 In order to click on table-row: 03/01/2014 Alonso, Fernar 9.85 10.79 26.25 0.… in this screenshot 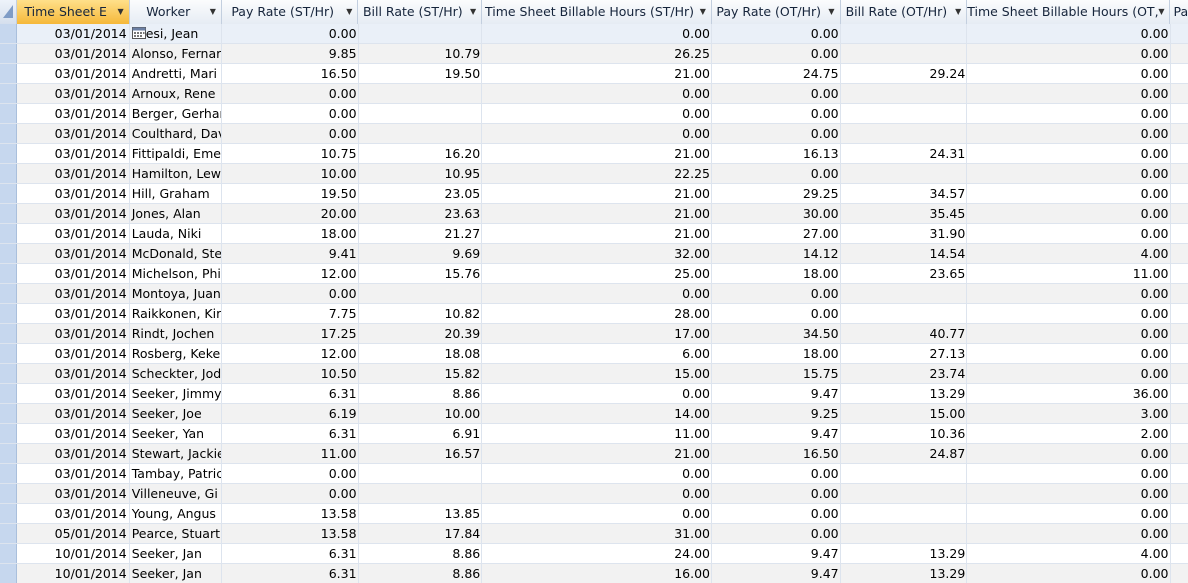, I will do `click(594, 54)`.